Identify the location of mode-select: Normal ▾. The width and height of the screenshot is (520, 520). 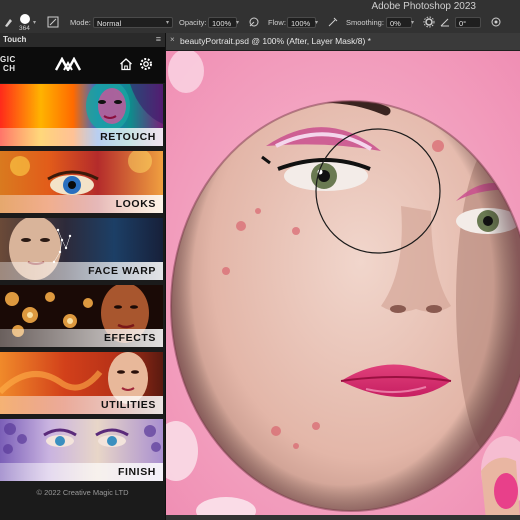
(133, 22).